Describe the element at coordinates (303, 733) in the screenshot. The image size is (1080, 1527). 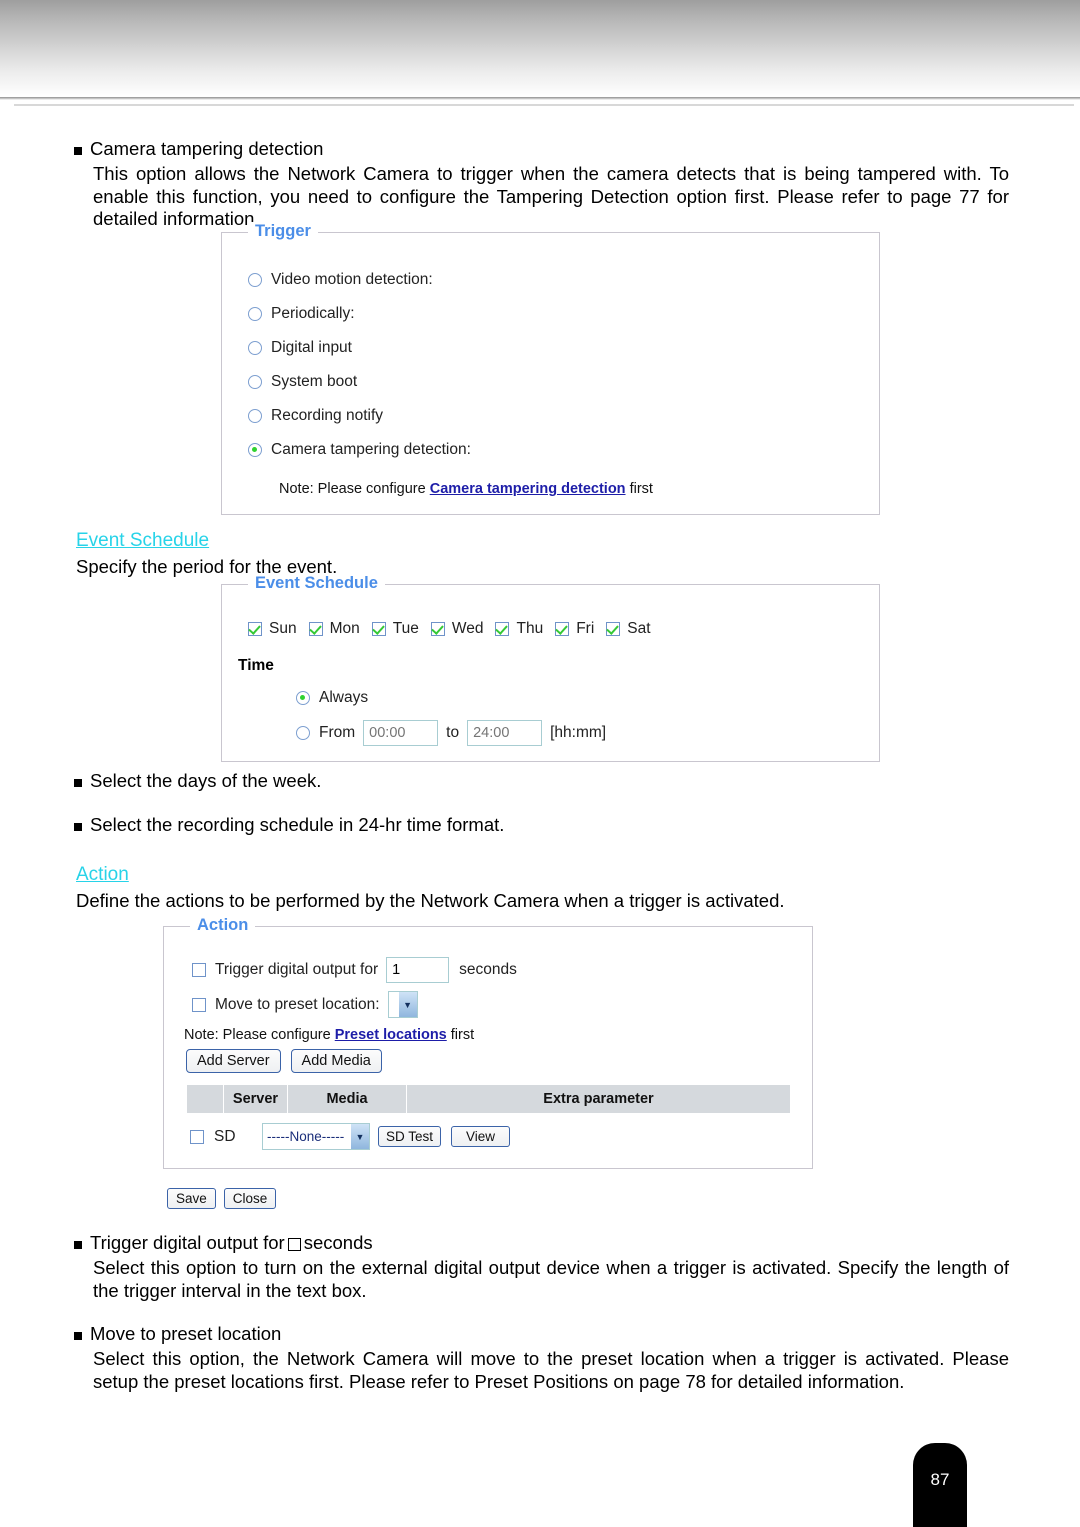
I see `radio-from-icon` at that location.